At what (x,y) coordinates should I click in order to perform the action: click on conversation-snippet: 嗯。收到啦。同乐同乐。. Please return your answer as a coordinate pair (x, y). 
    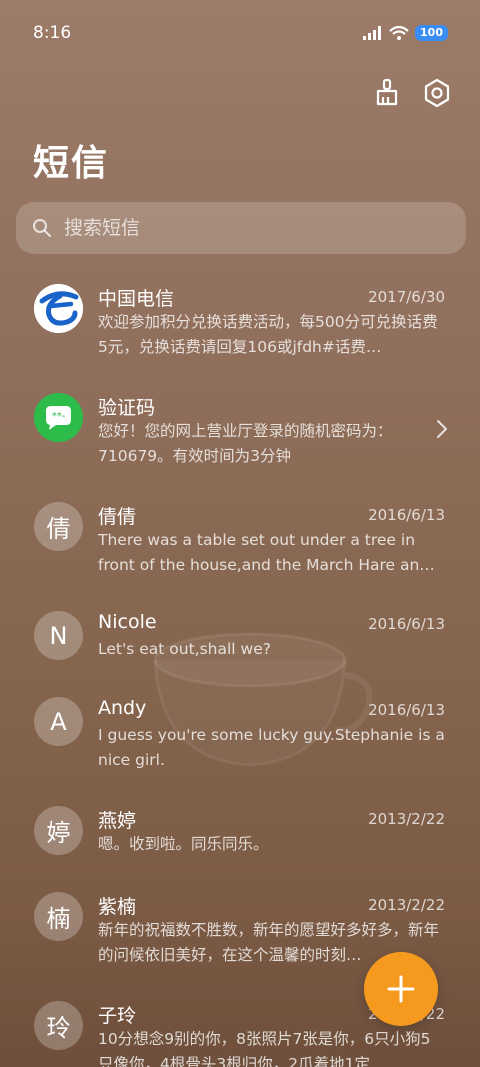
    Looking at the image, I should click on (183, 844).